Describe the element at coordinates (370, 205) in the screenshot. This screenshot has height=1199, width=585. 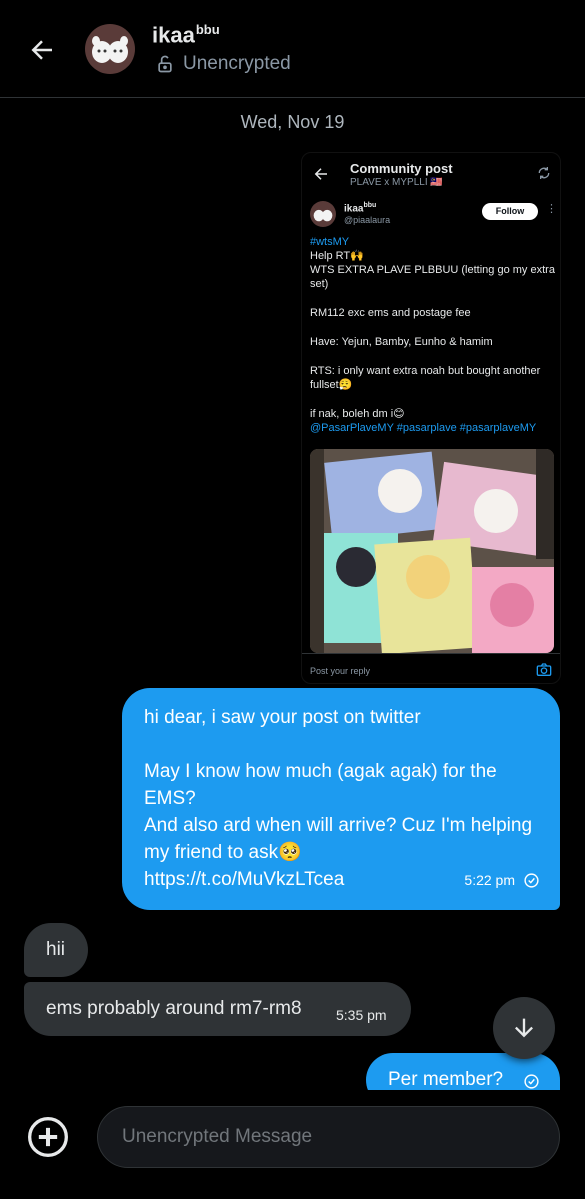
I see `shared-post-username-sup: bbu` at that location.